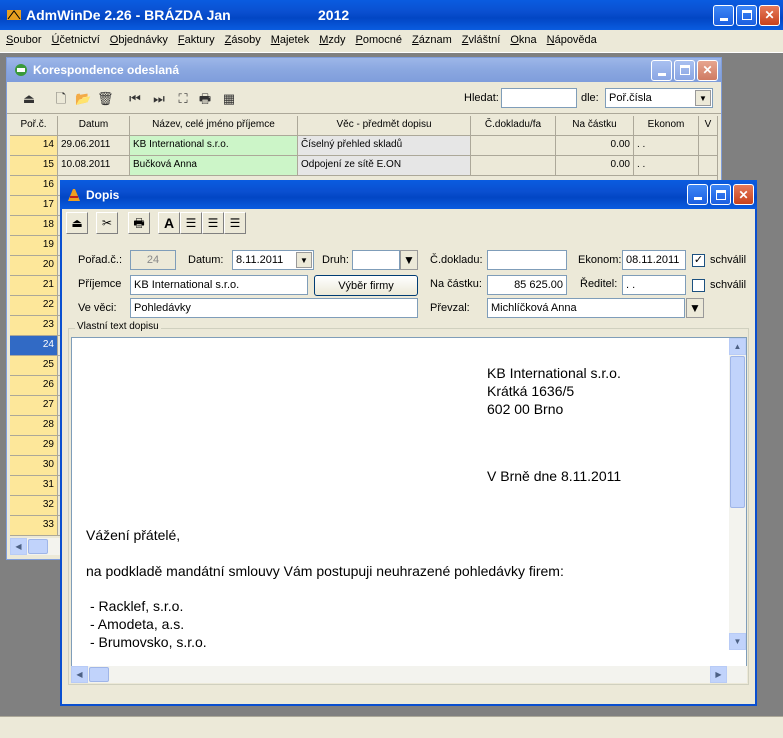 The width and height of the screenshot is (783, 738). Describe the element at coordinates (34, 526) in the screenshot. I see `row-number: 33` at that location.